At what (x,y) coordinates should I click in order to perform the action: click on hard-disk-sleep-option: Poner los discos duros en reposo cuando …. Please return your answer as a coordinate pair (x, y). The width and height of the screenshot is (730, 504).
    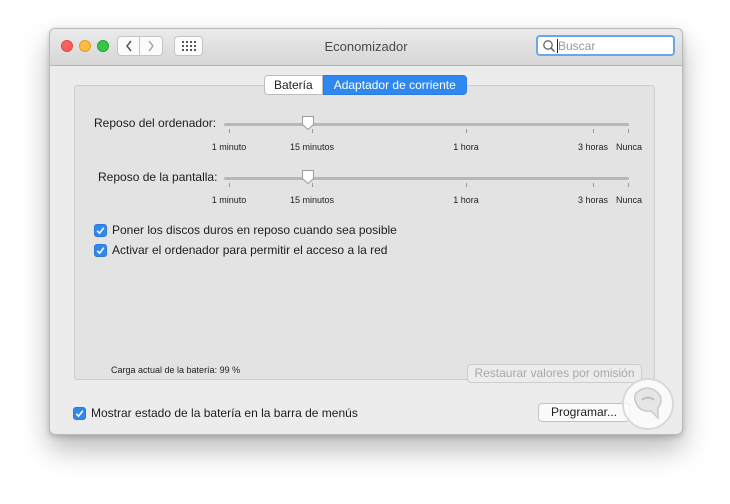
    Looking at the image, I should click on (245, 230).